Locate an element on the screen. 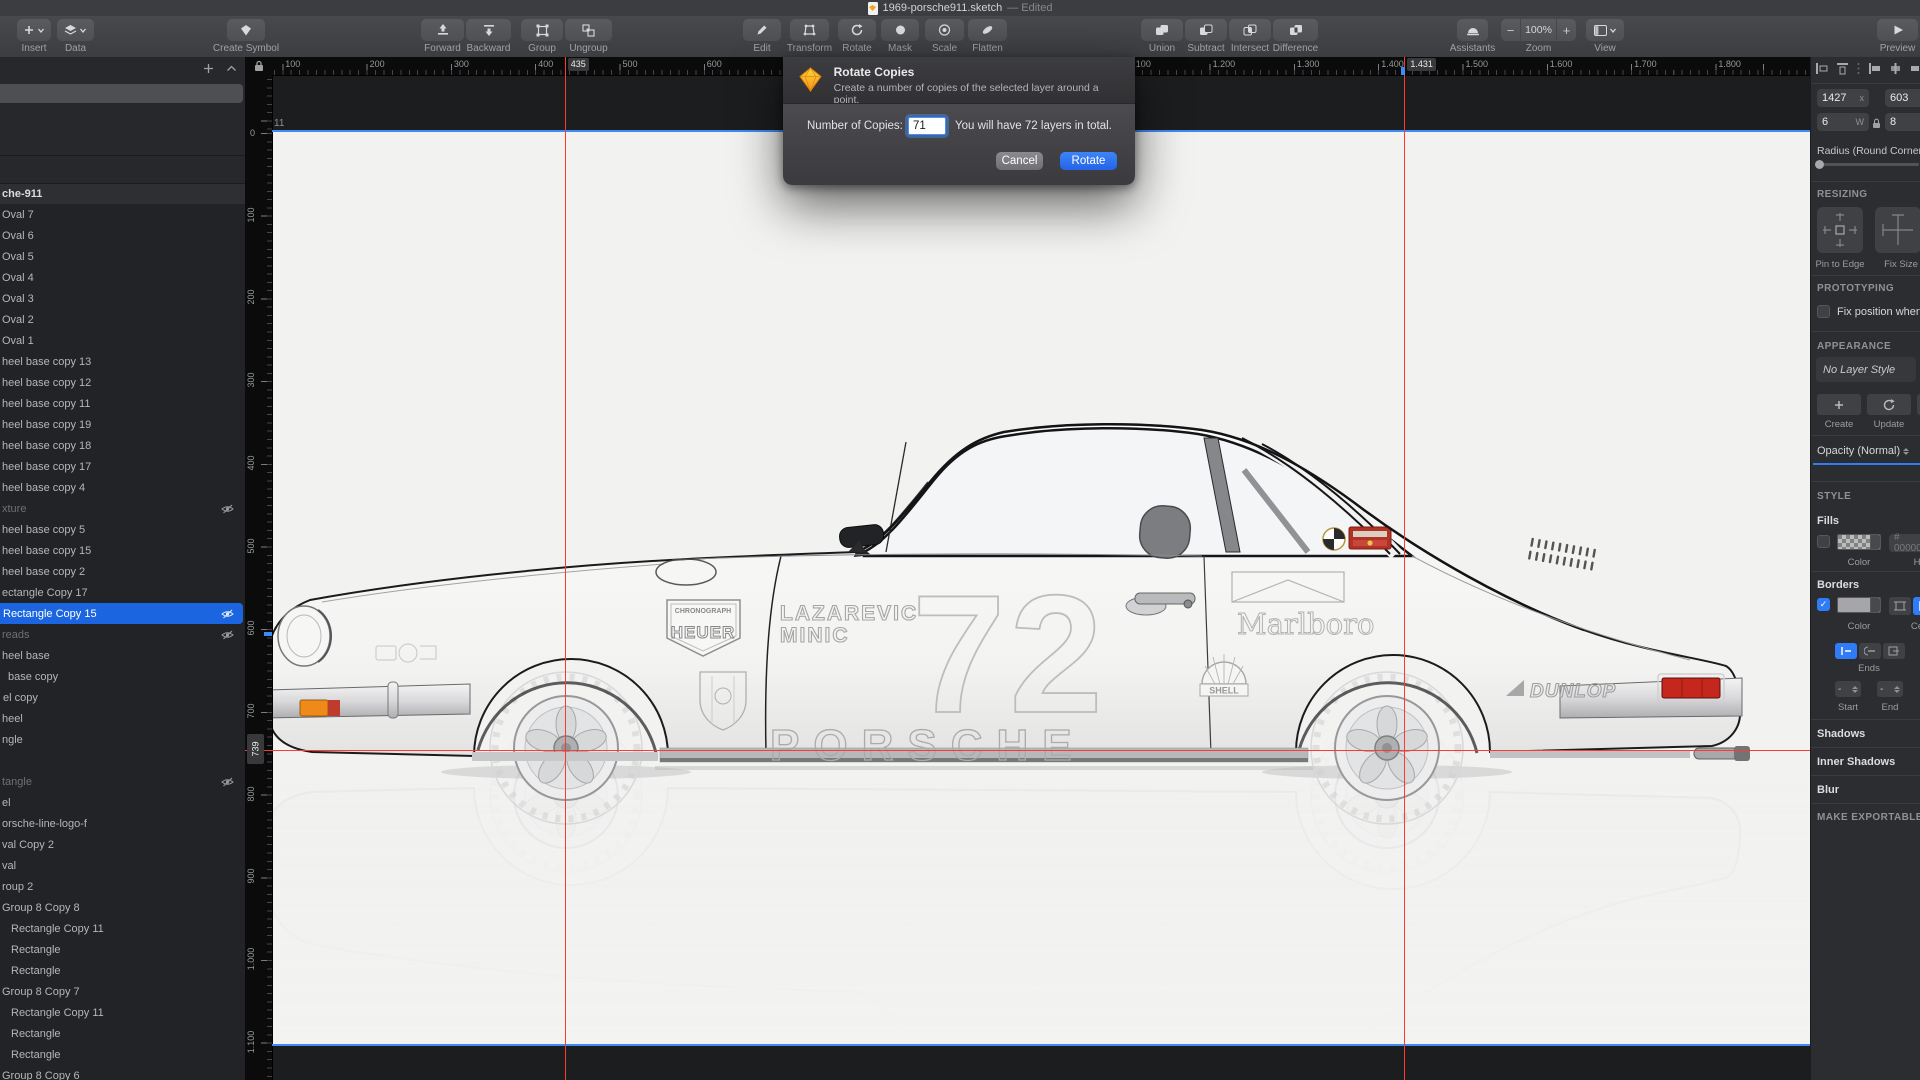 This screenshot has width=1920, height=1080. layer-row: Group 8 Copy 8 is located at coordinates (121, 907).